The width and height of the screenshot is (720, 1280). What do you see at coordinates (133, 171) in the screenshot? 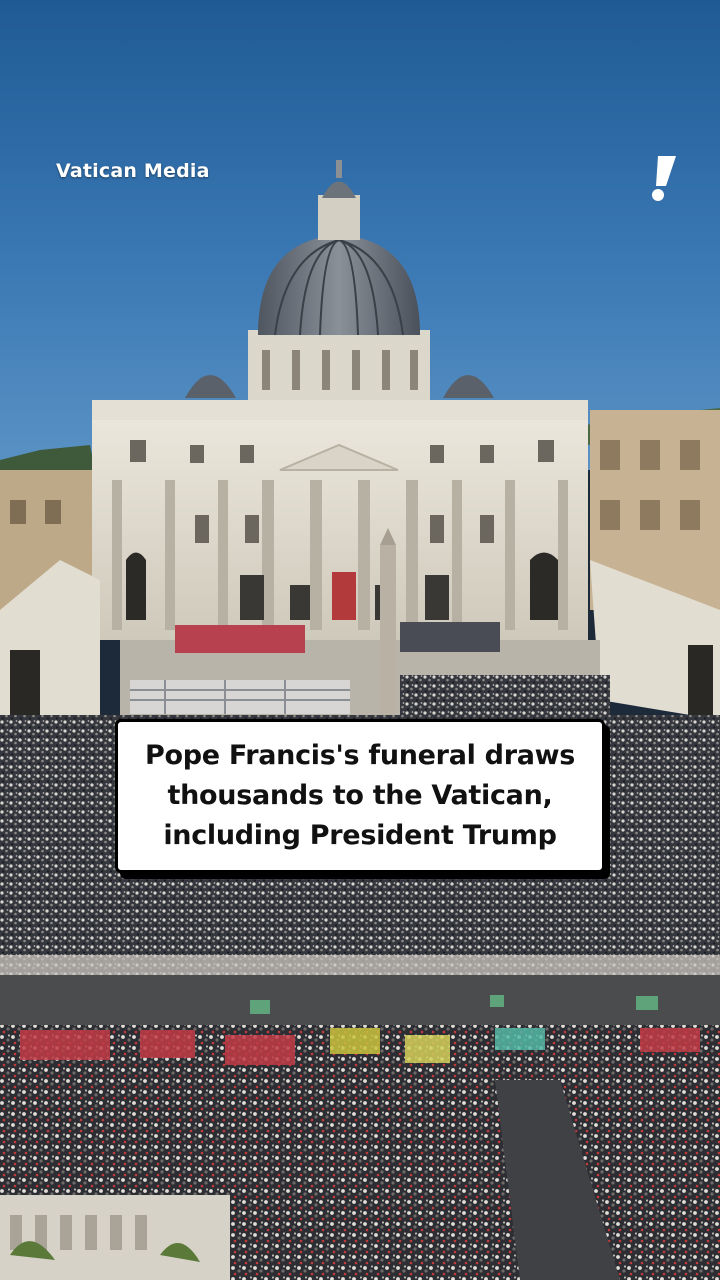
I see `source-credit: Vatican Media` at bounding box center [133, 171].